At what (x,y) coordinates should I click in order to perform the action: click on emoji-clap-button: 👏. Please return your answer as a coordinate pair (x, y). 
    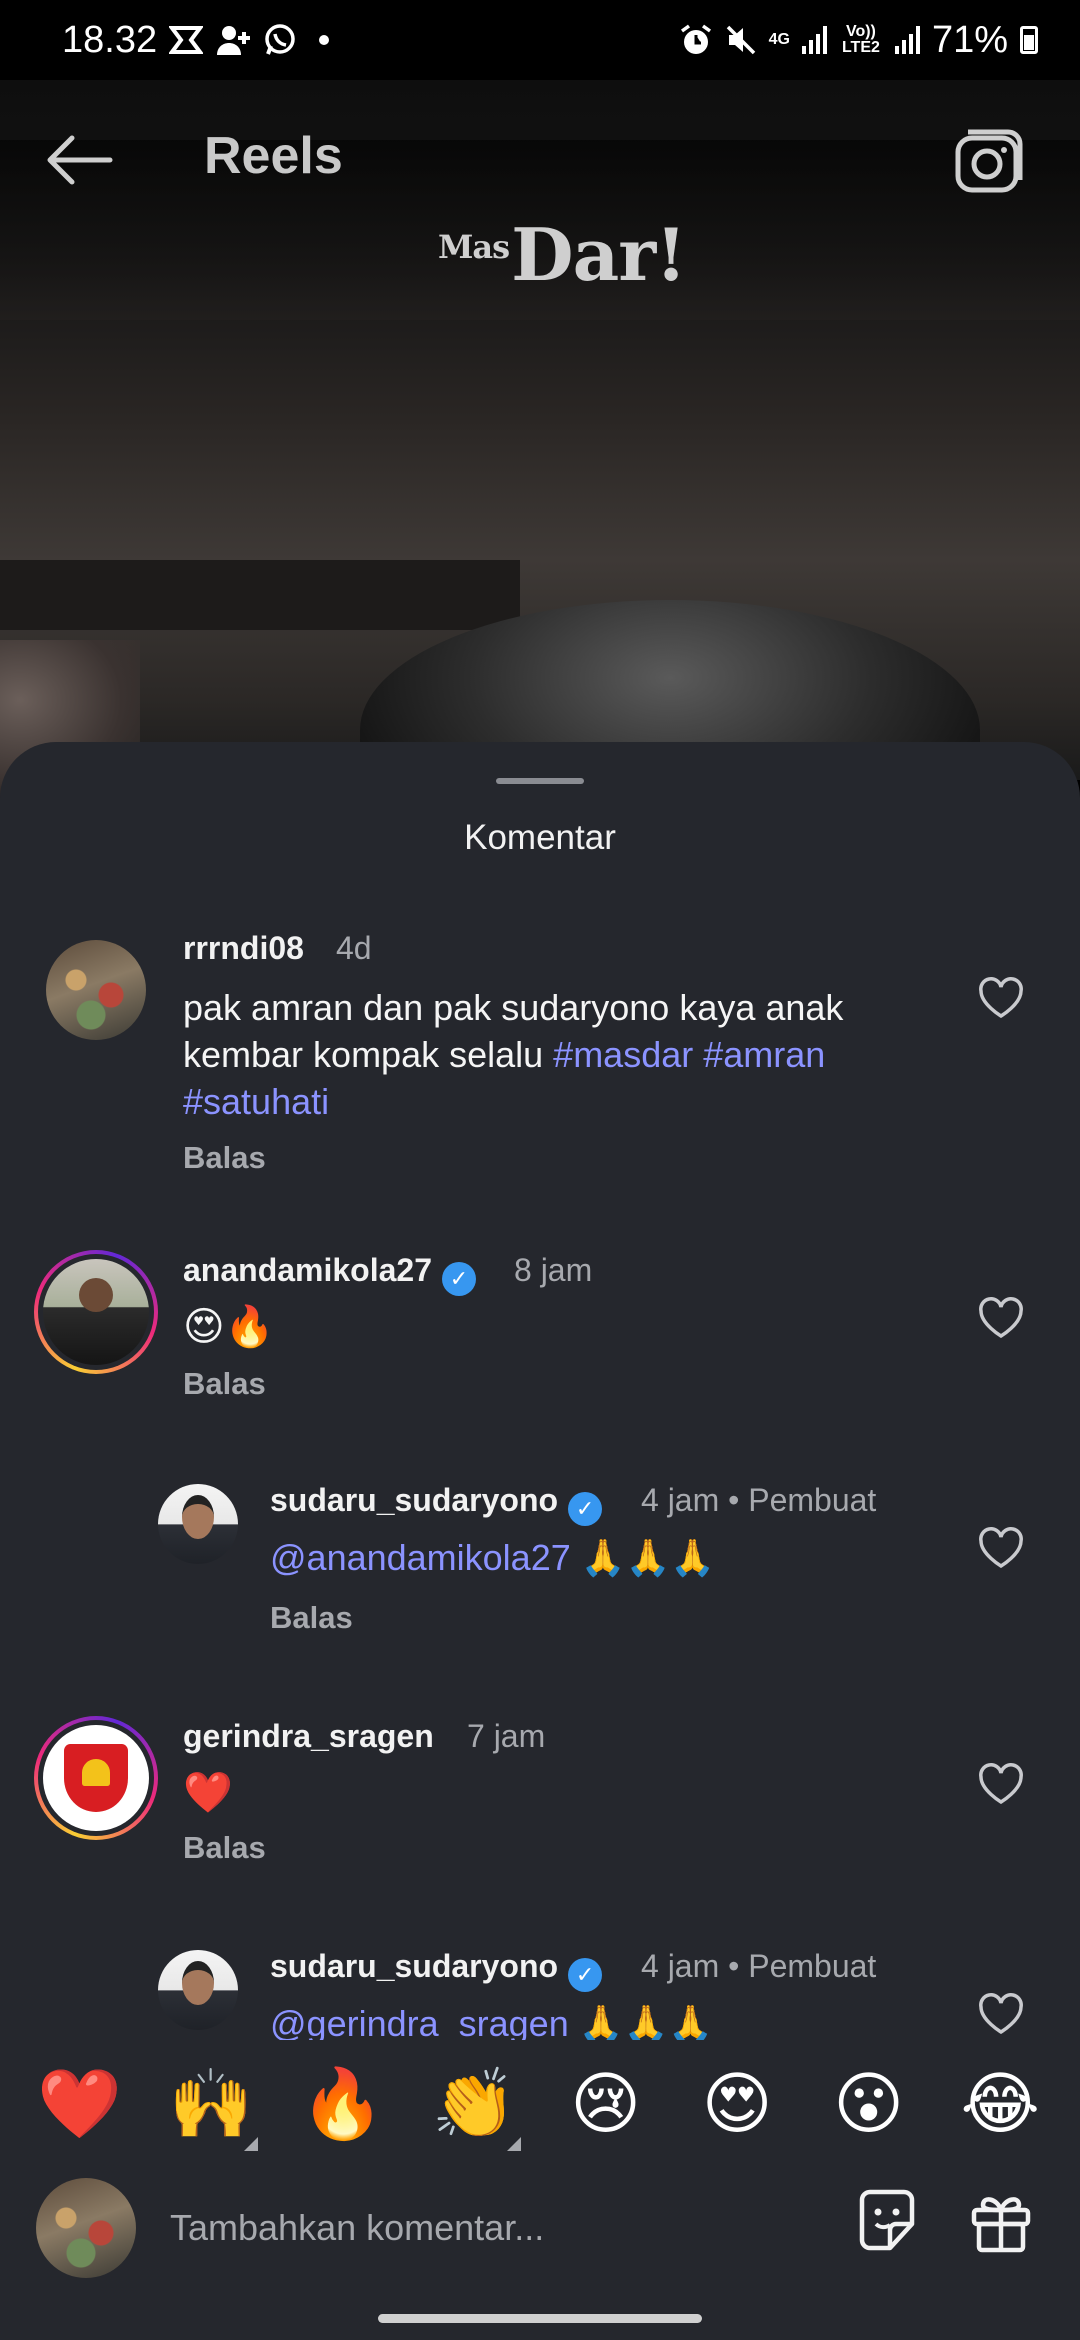
    Looking at the image, I should click on (474, 2108).